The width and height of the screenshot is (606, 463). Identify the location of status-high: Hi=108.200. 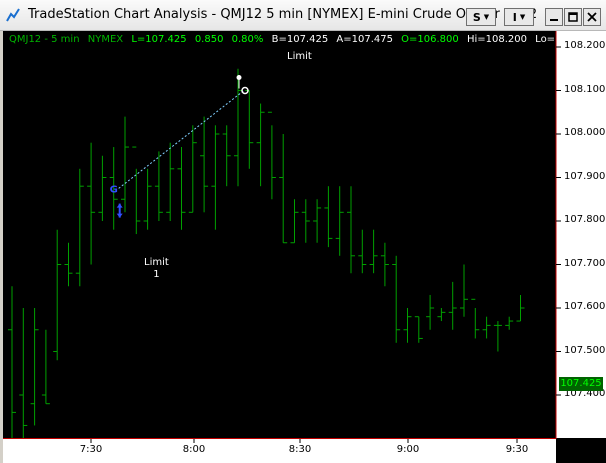
(496, 39).